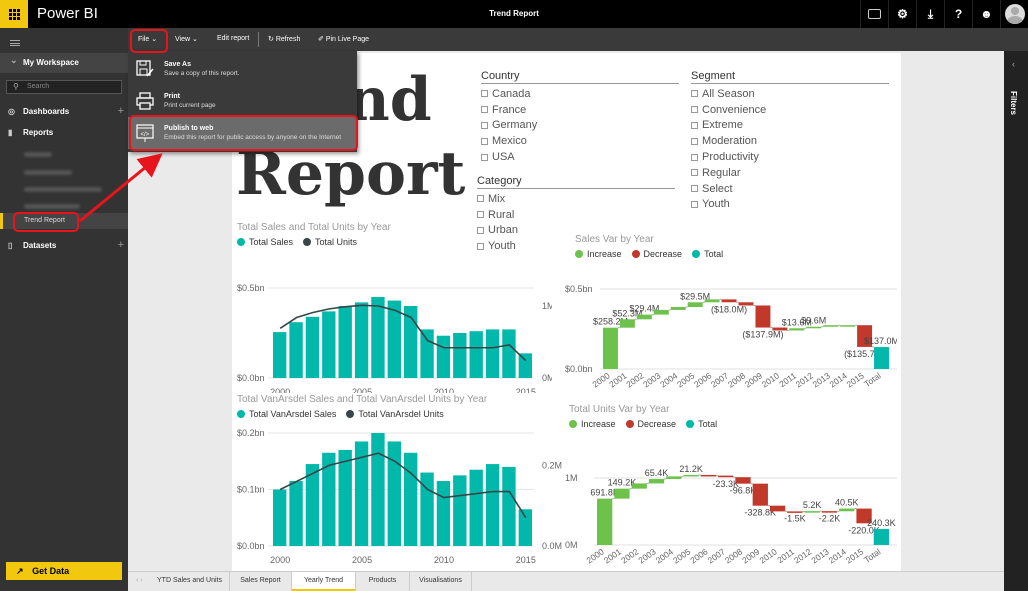 The height and width of the screenshot is (591, 1028). What do you see at coordinates (392, 328) in the screenshot?
I see `chart-sales-units: $0.0bn $0.5bn 0M 1M 2000 2005 2010 2015` at bounding box center [392, 328].